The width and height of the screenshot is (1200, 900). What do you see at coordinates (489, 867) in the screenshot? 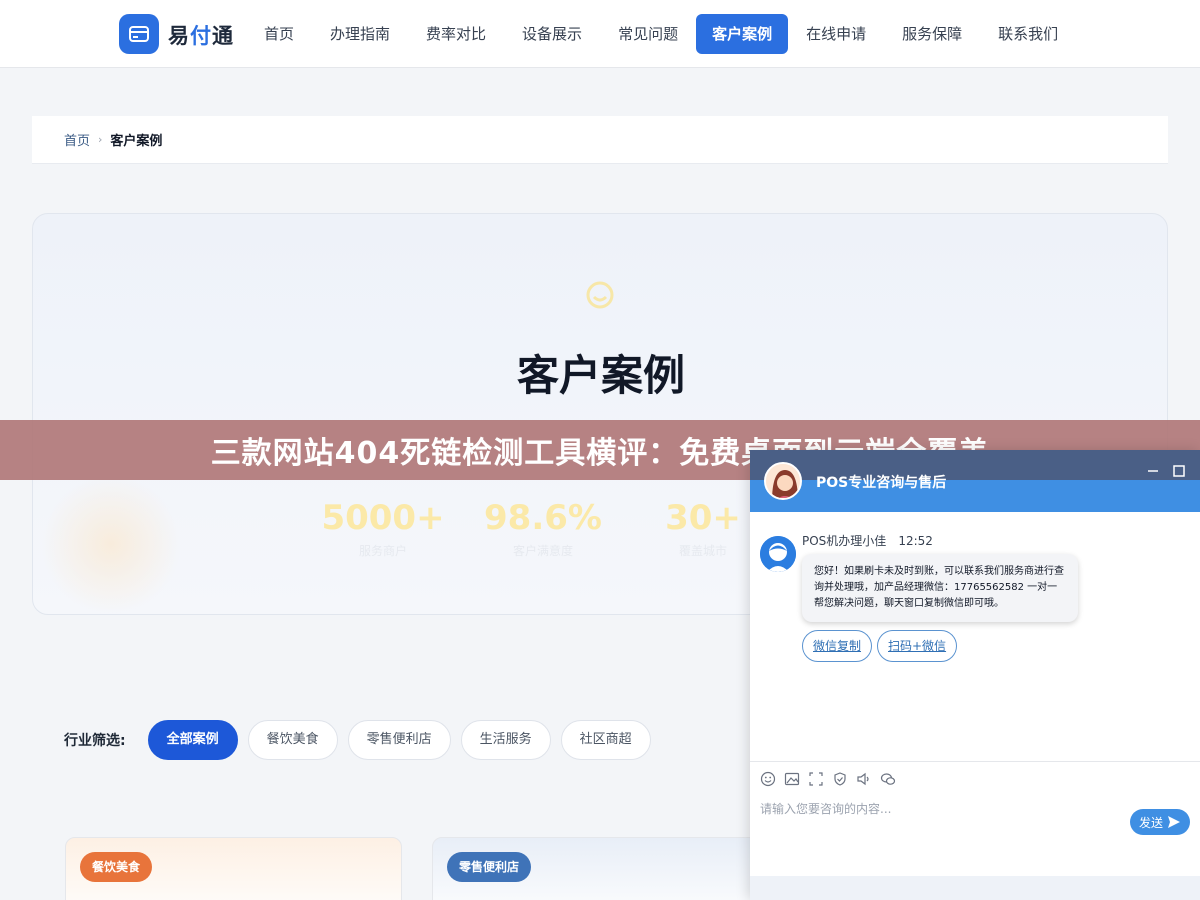
I see `case-category-tag: 零售便利店` at bounding box center [489, 867].